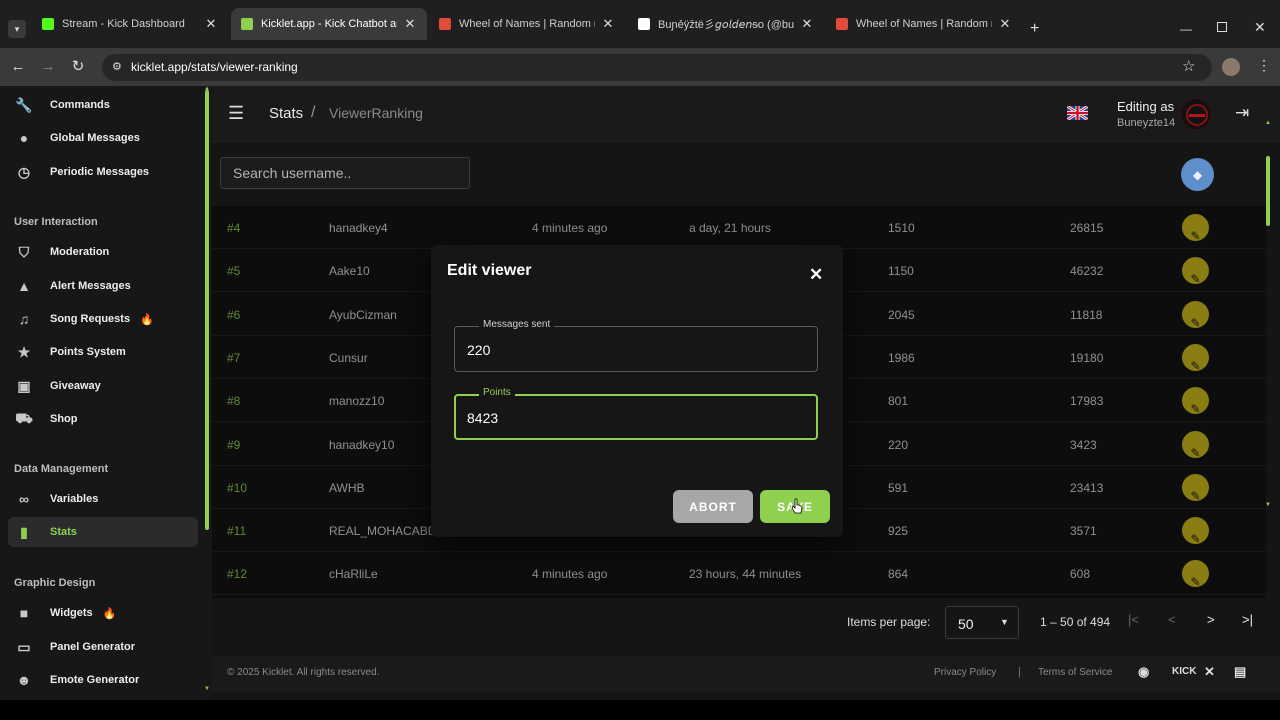 The height and width of the screenshot is (720, 1280). What do you see at coordinates (479, 350) in the screenshot?
I see `messages-sent-value: 220` at bounding box center [479, 350].